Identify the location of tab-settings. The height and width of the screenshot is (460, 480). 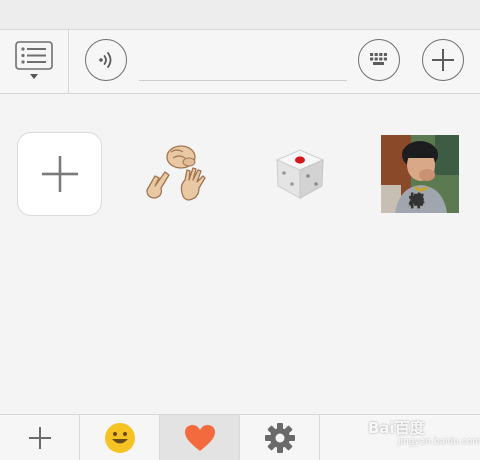
(280, 437).